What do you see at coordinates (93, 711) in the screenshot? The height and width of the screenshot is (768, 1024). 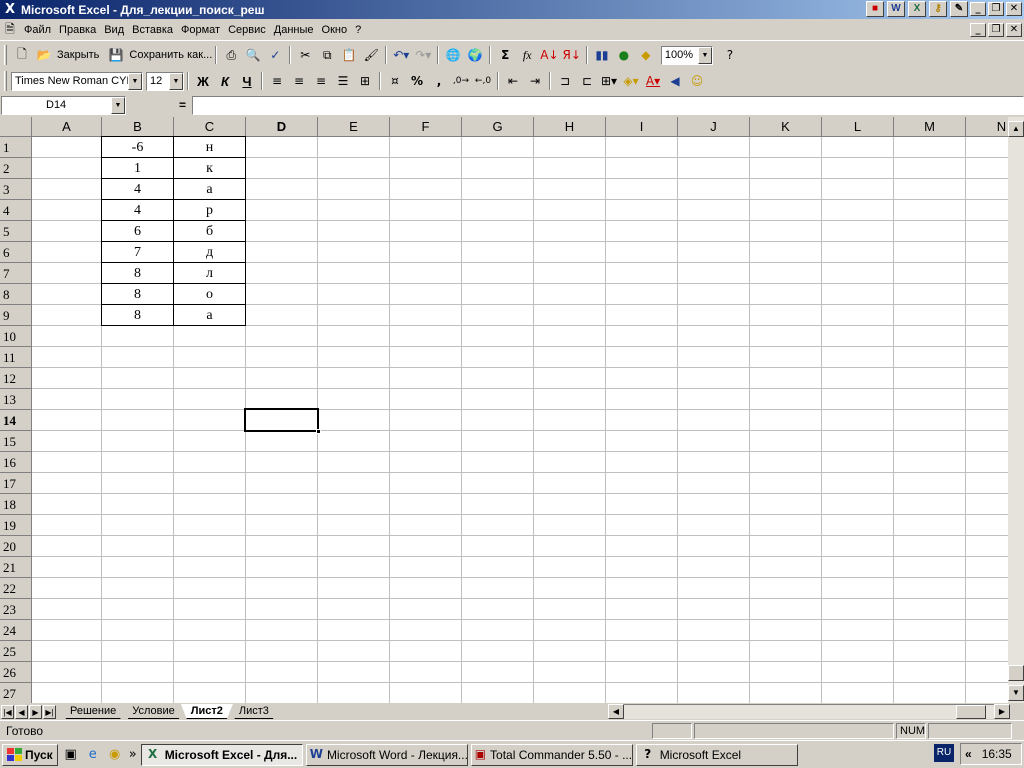 I see `sheet-tab-1: Решение` at bounding box center [93, 711].